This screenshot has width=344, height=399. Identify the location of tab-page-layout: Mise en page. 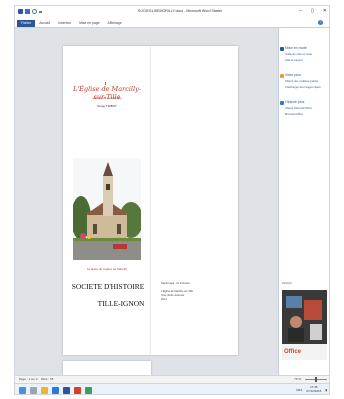
(89, 23).